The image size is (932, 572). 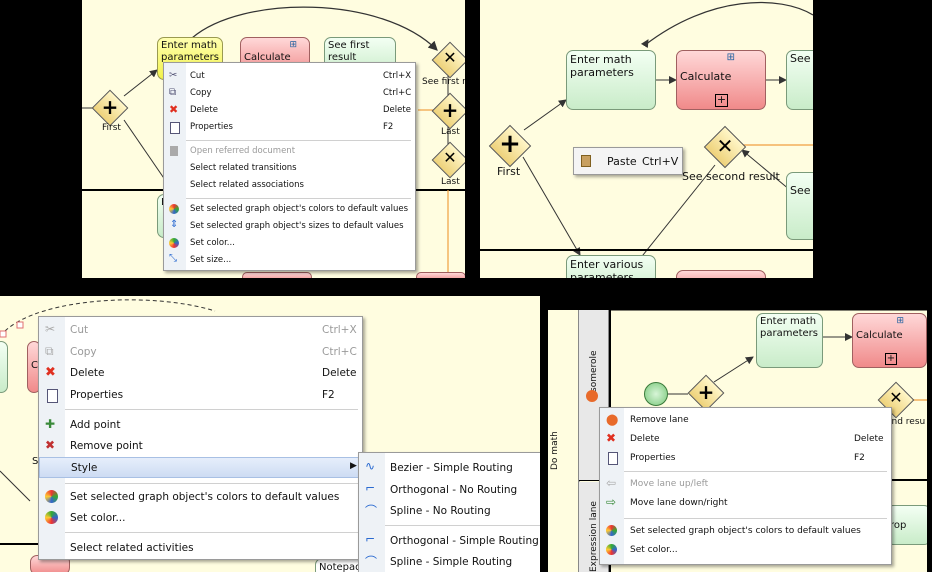 What do you see at coordinates (594, 371) in the screenshot?
I see `lane-label-somerole: somerole` at bounding box center [594, 371].